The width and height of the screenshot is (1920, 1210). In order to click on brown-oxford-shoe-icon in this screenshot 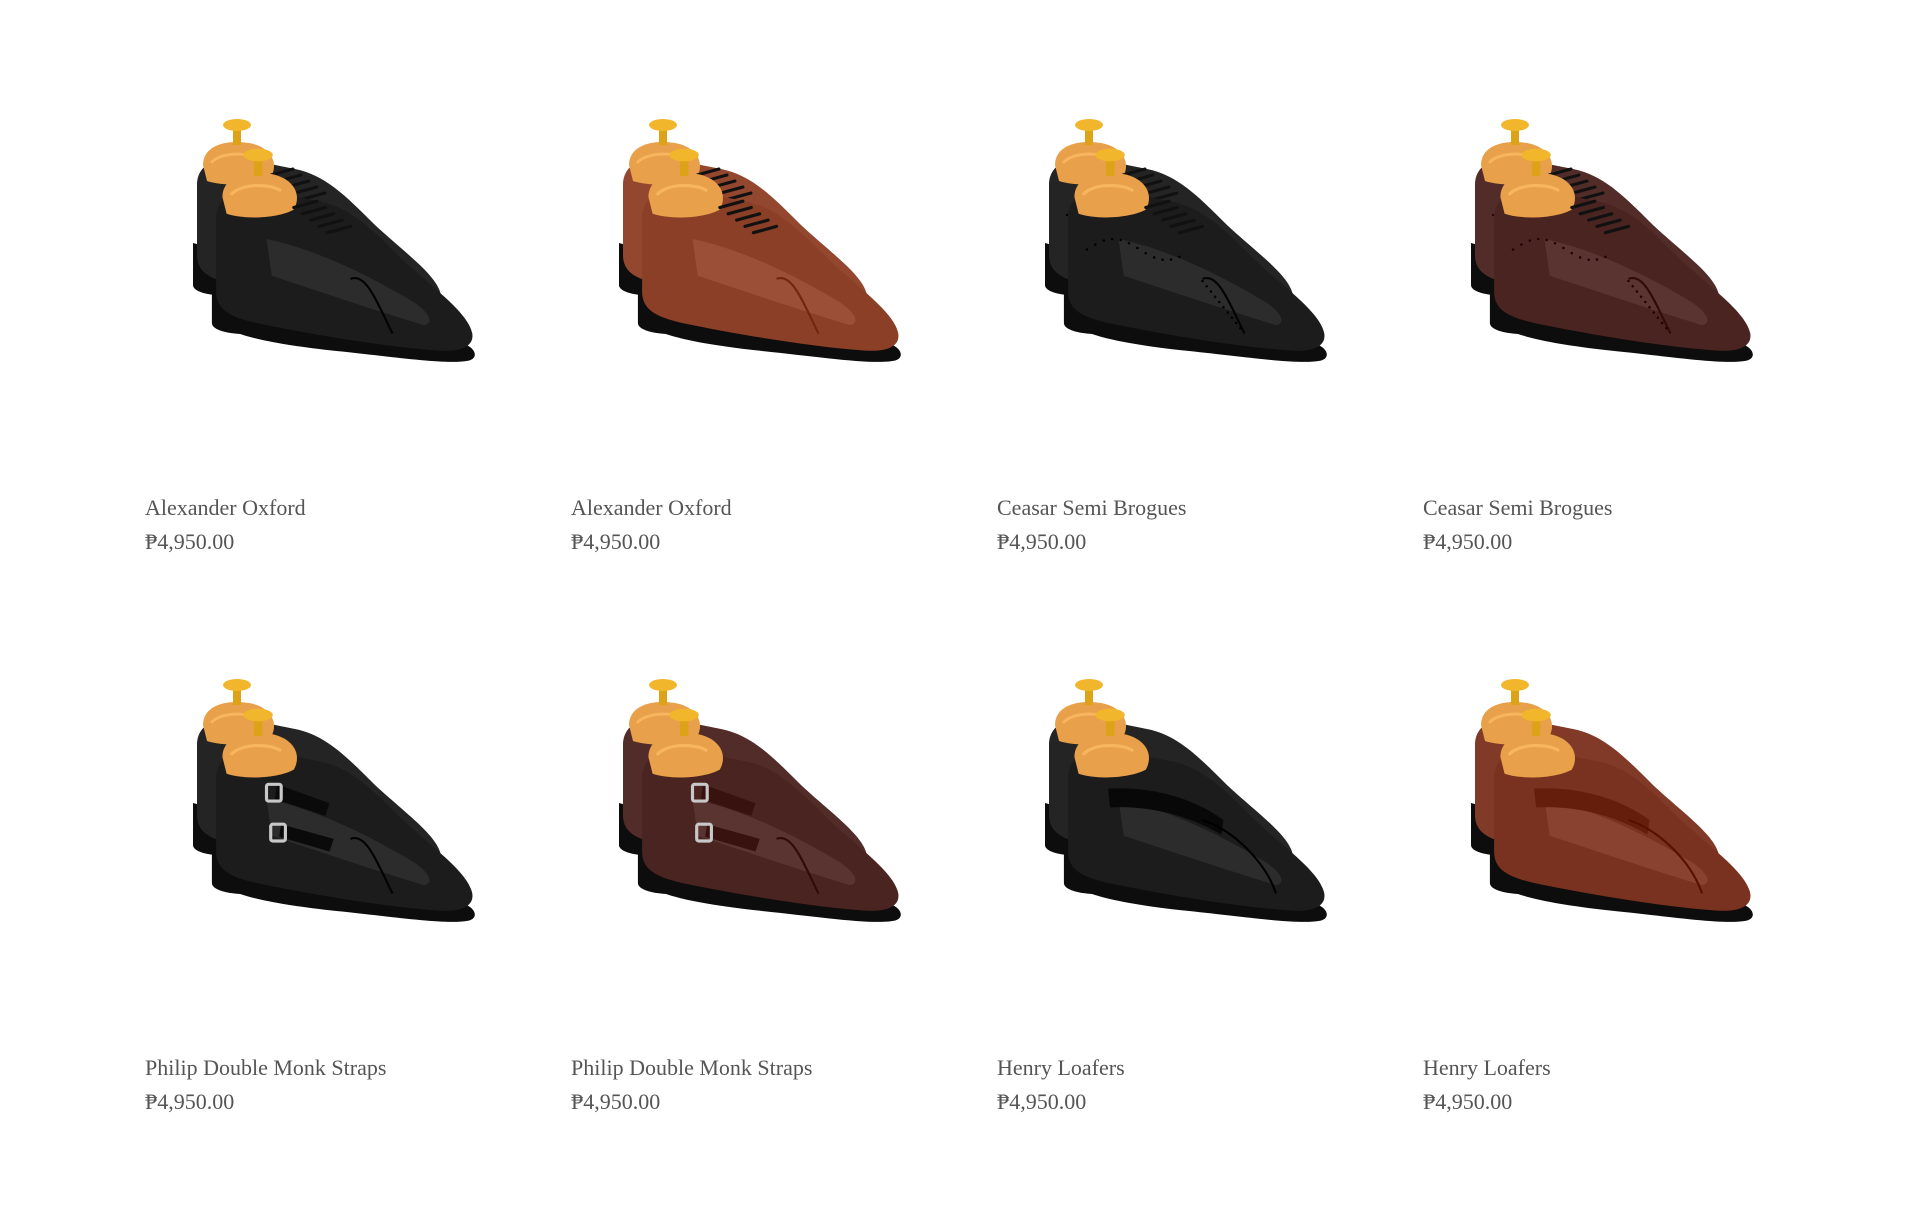, I will do `click(760, 240)`.